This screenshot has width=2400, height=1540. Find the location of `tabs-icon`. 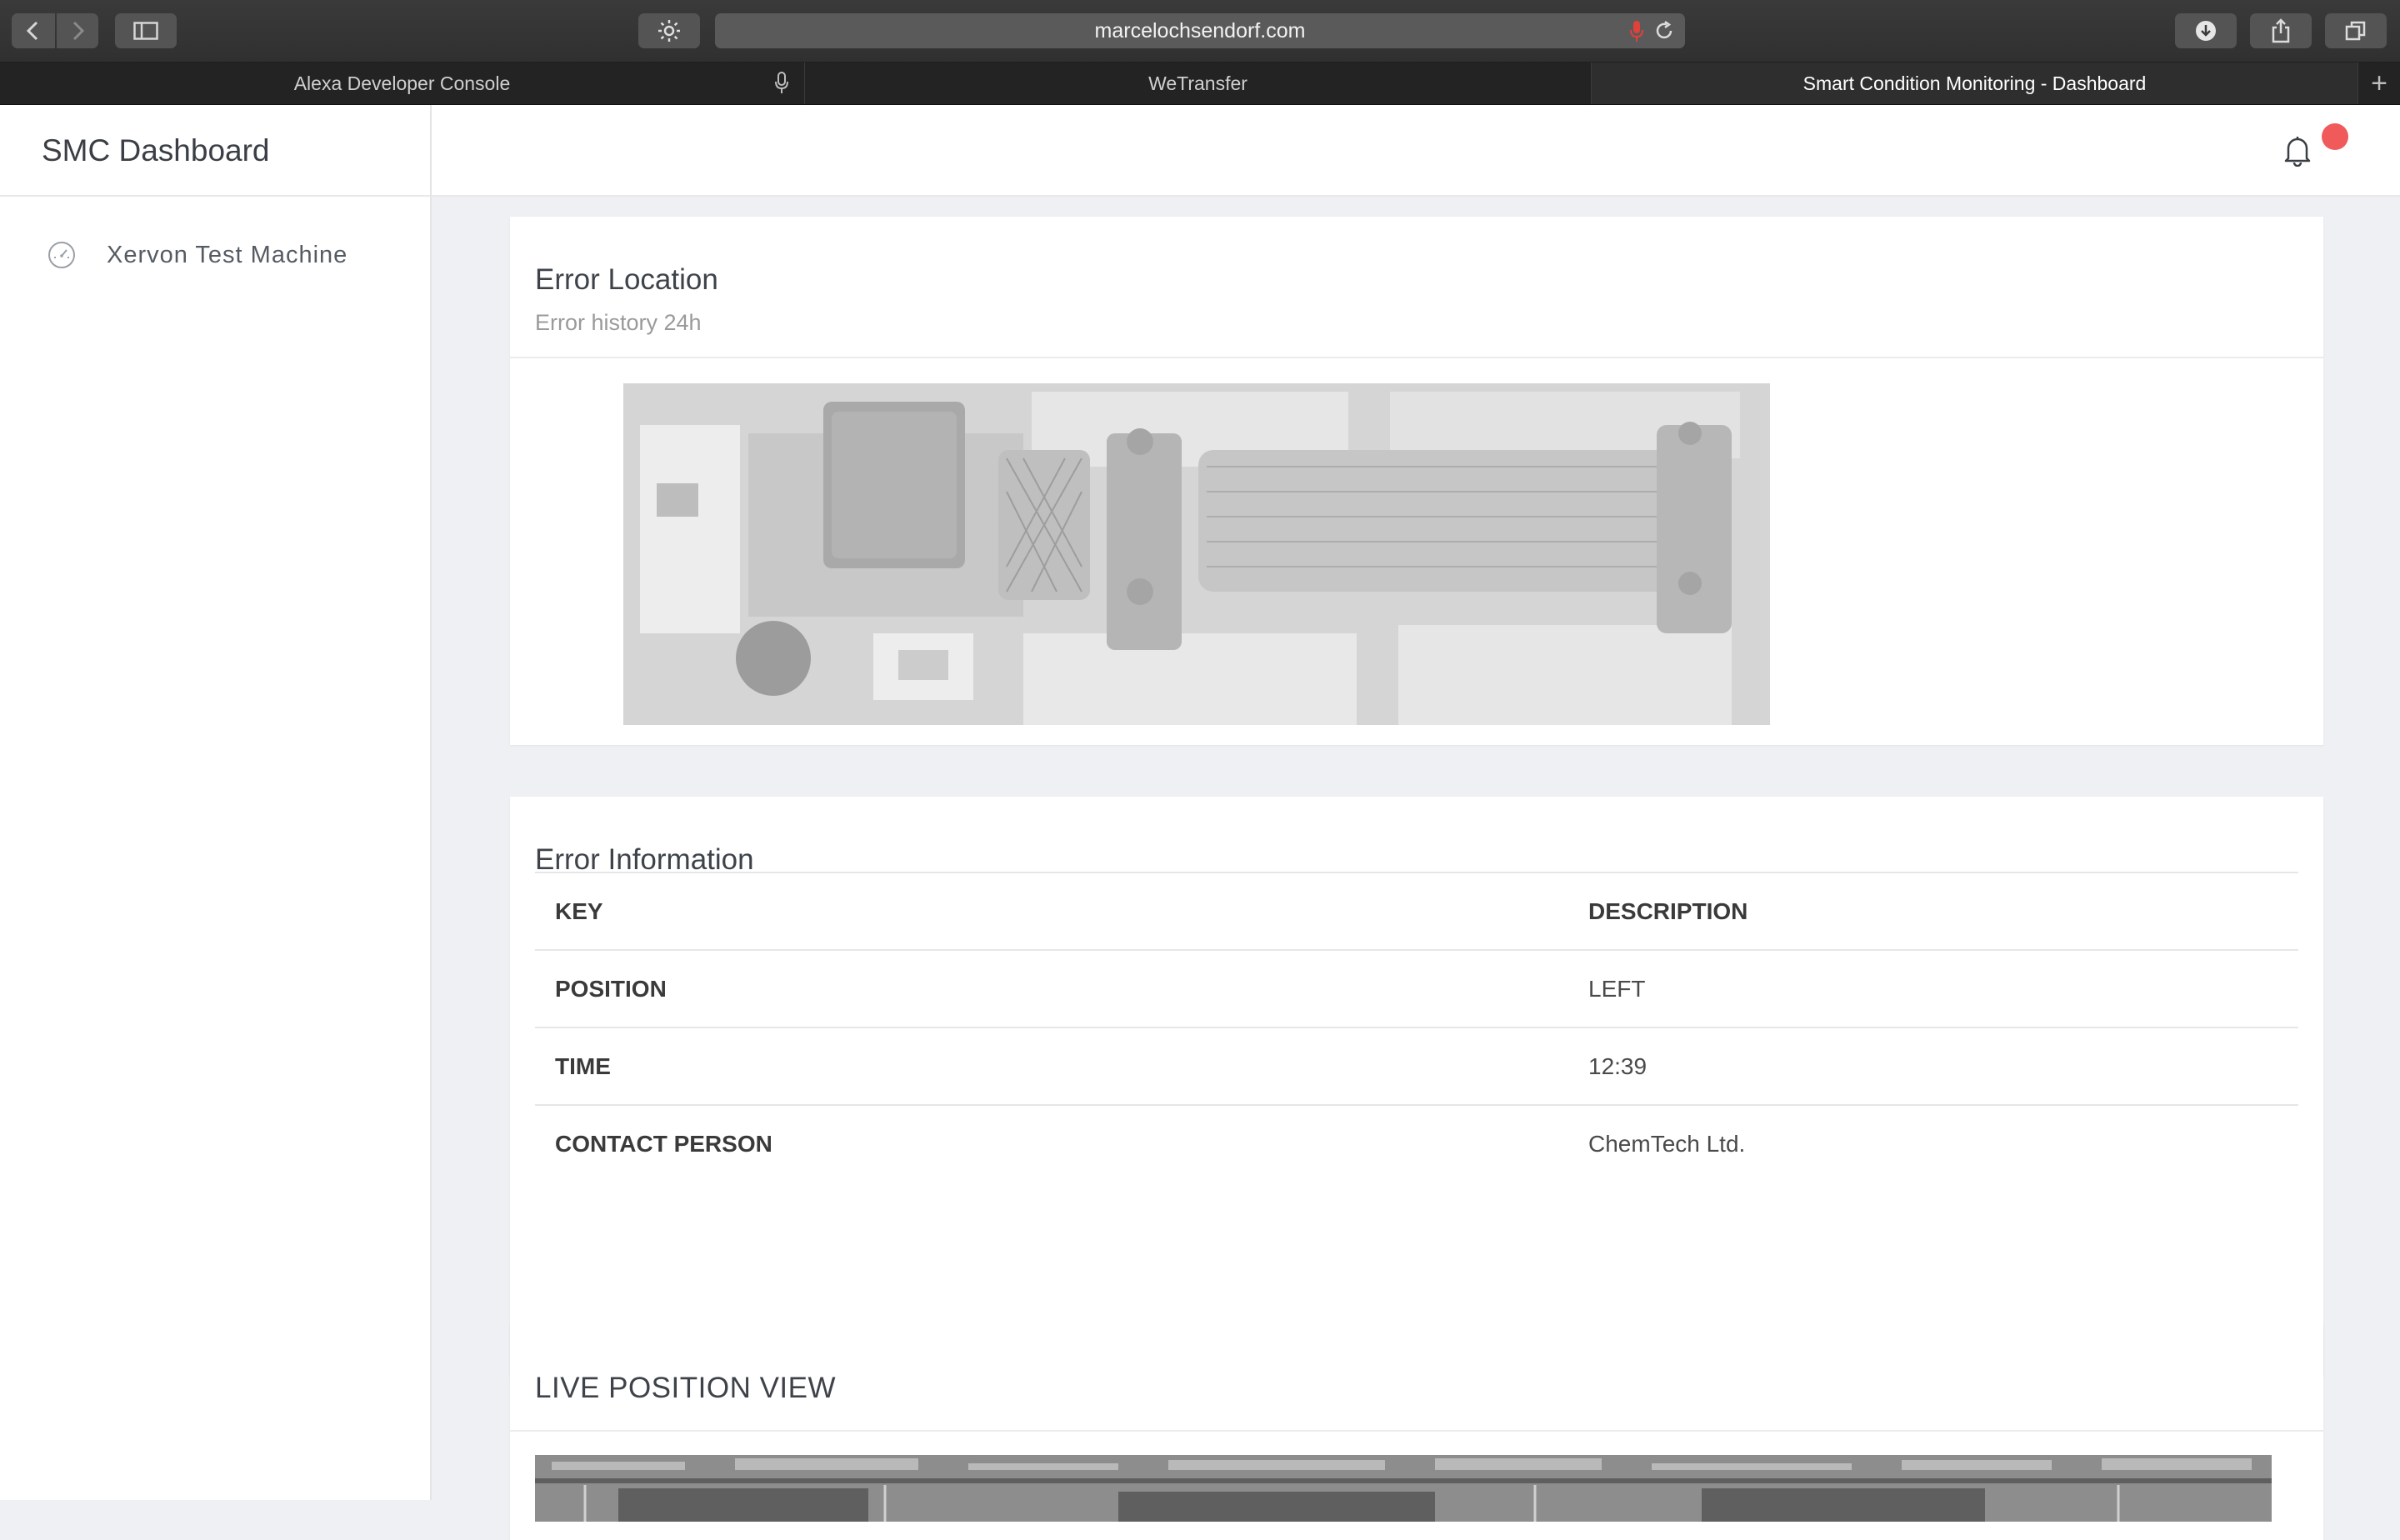

tabs-icon is located at coordinates (2355, 31).